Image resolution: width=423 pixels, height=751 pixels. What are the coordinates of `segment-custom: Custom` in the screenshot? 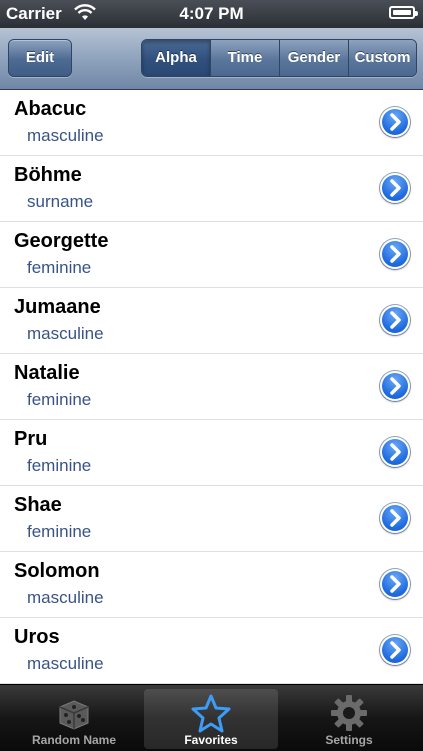 It's located at (382, 58).